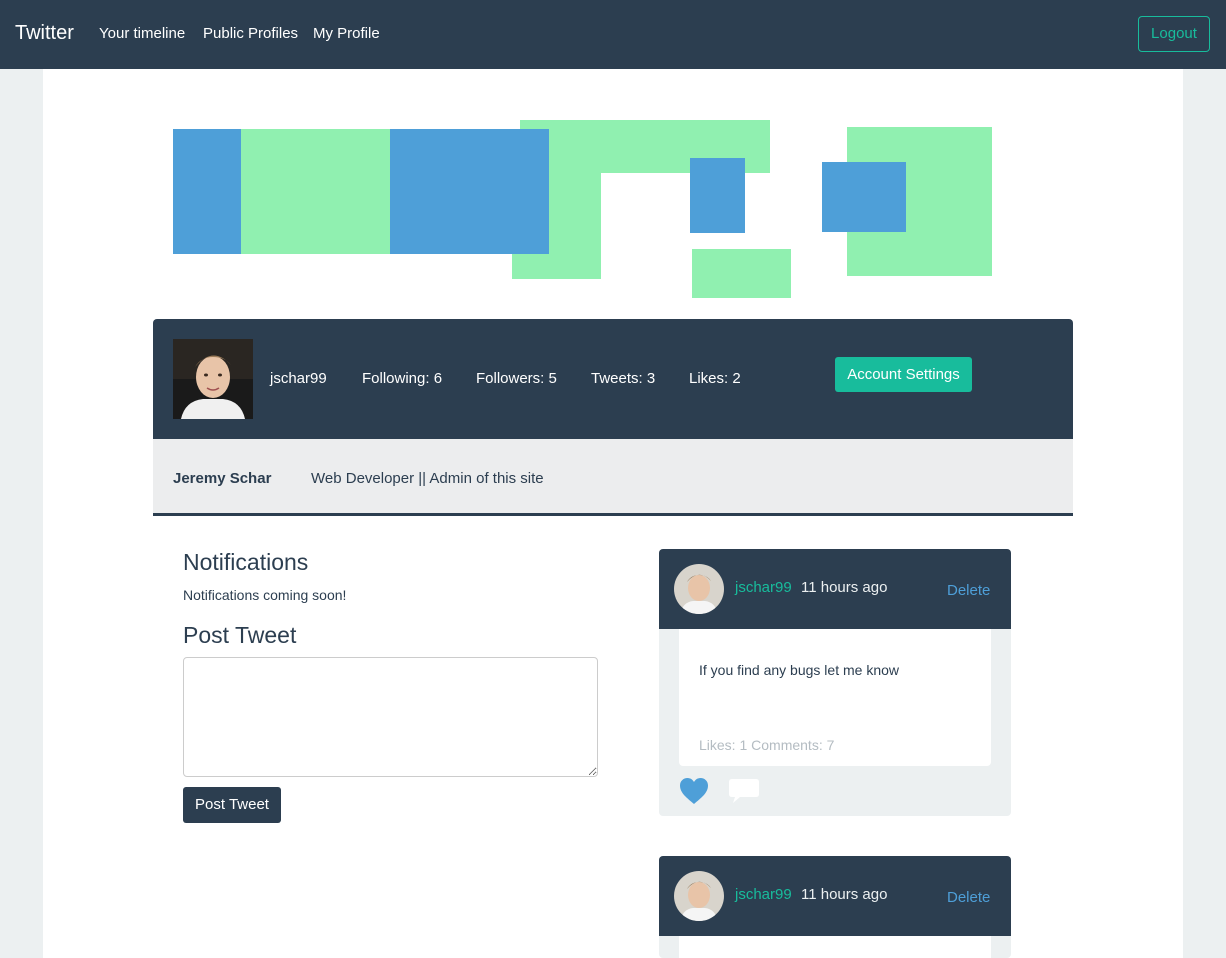 This screenshot has height=958, width=1226. I want to click on tweet-card: jschar99 11 hours ago Delete, so click(835, 907).